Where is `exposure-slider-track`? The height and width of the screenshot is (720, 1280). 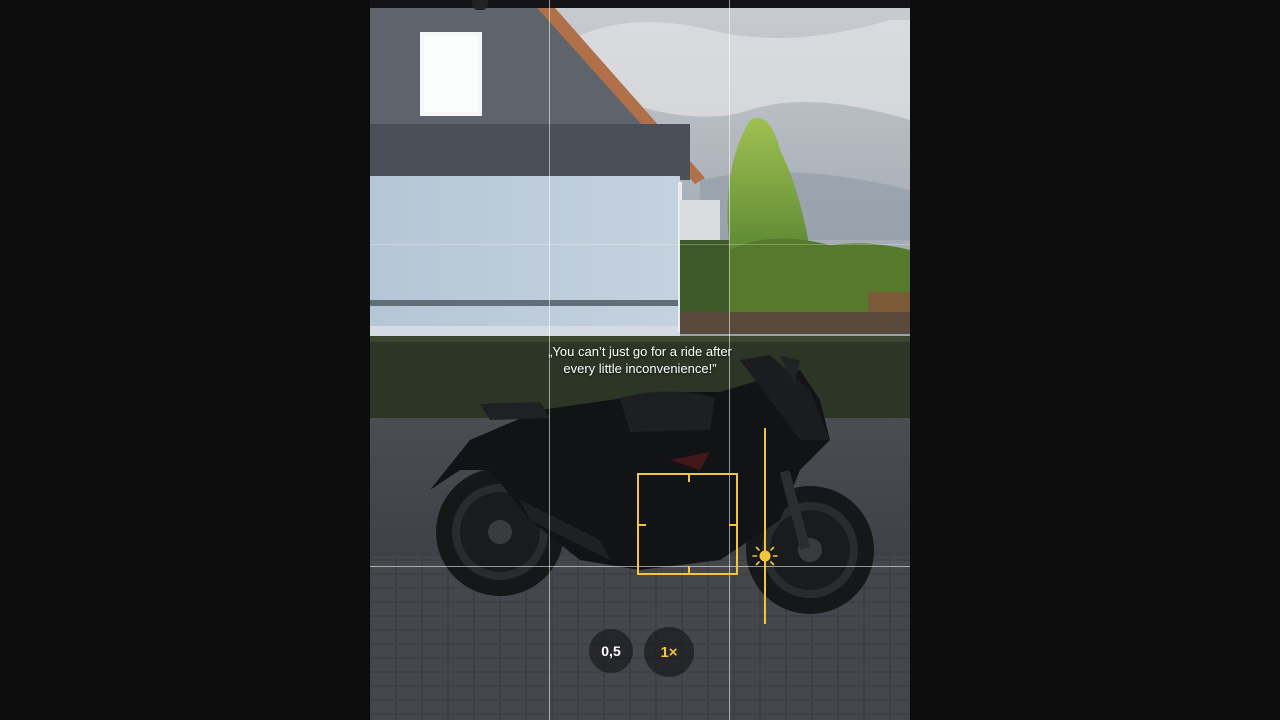 exposure-slider-track is located at coordinates (765, 526).